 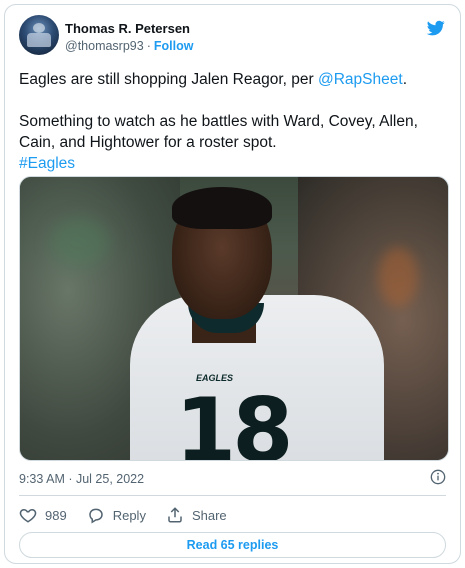 What do you see at coordinates (209, 515) in the screenshot?
I see `share-label: Share` at bounding box center [209, 515].